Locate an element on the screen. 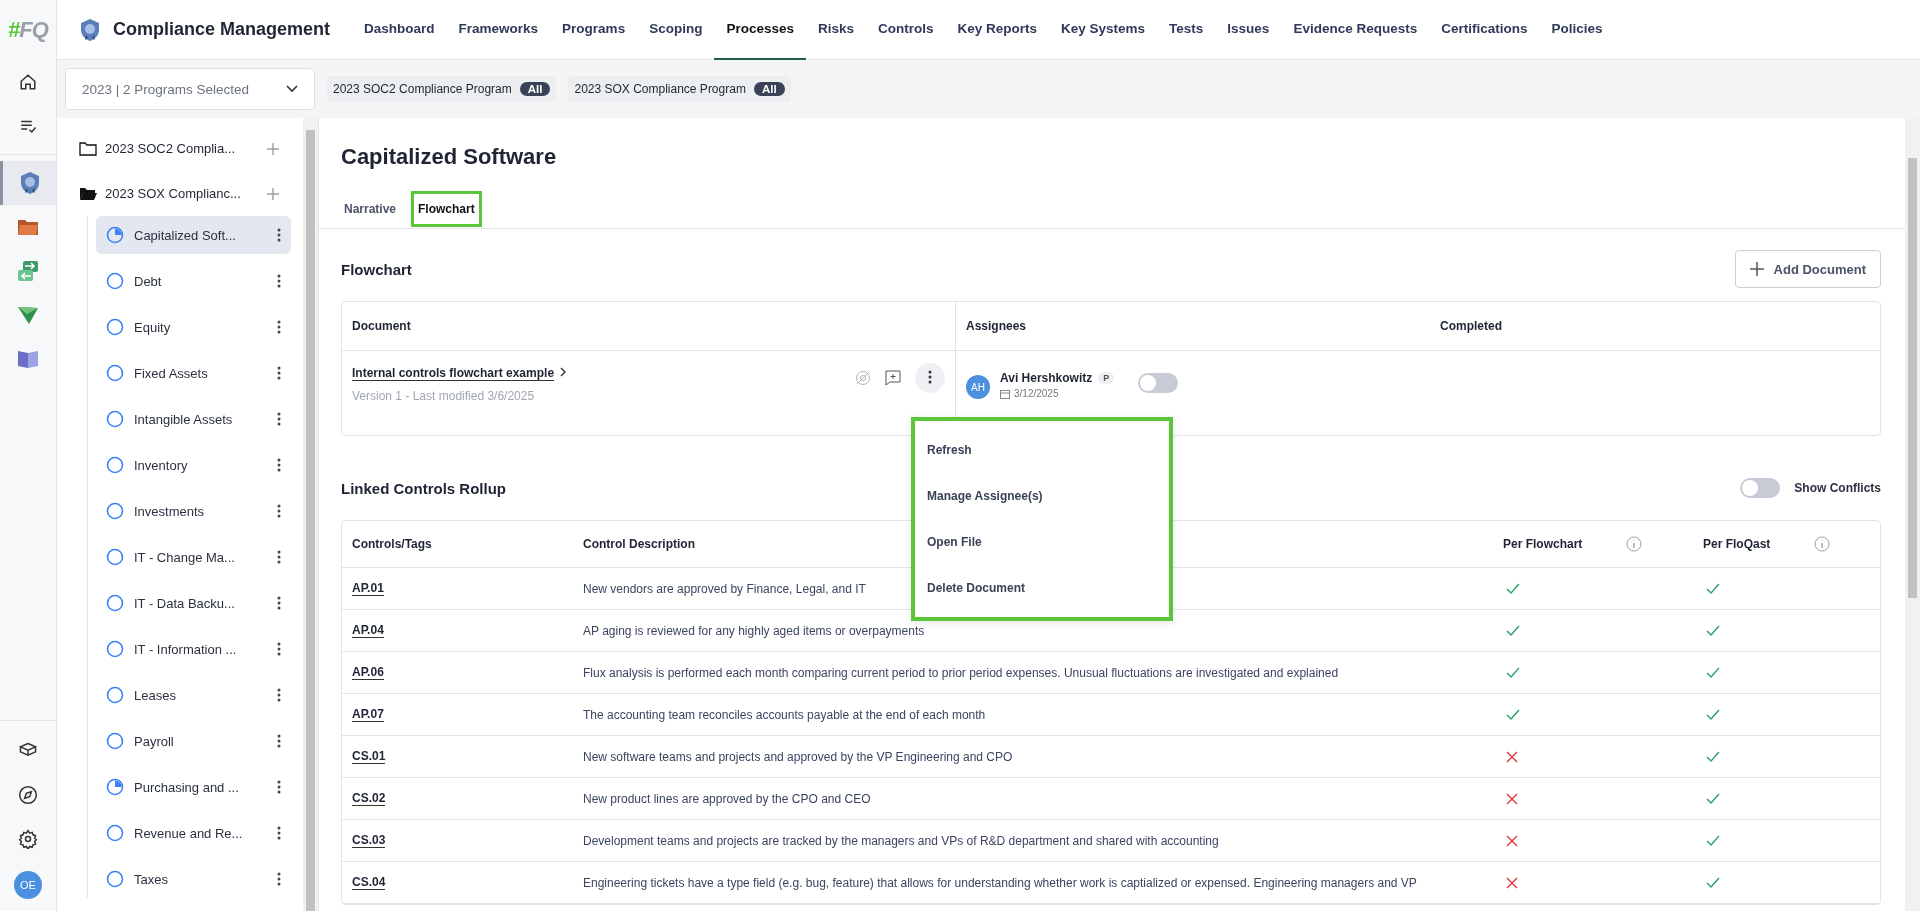 This screenshot has width=1920, height=911. menu-item: Delete Document is located at coordinates (1042, 588).